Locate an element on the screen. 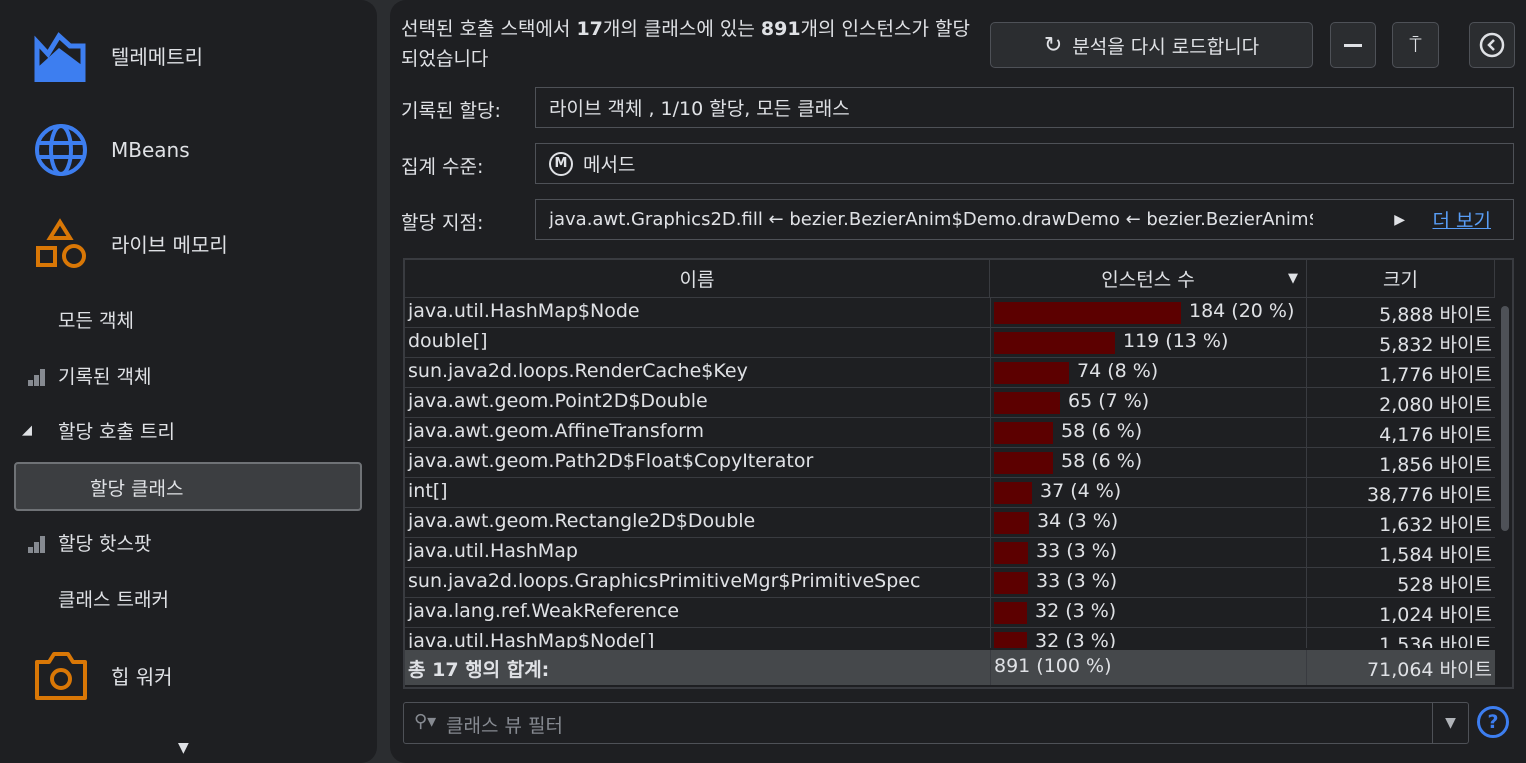  telemetry-icon is located at coordinates (60, 57).